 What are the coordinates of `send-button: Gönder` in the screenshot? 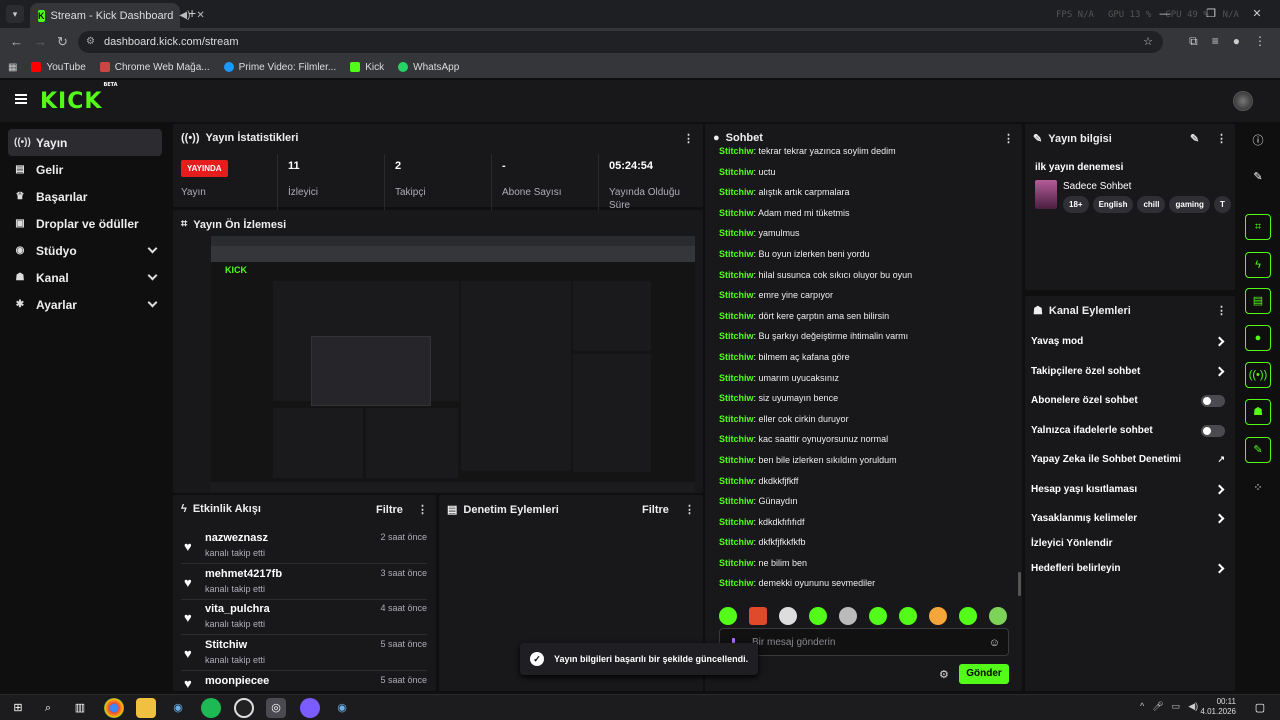 It's located at (984, 674).